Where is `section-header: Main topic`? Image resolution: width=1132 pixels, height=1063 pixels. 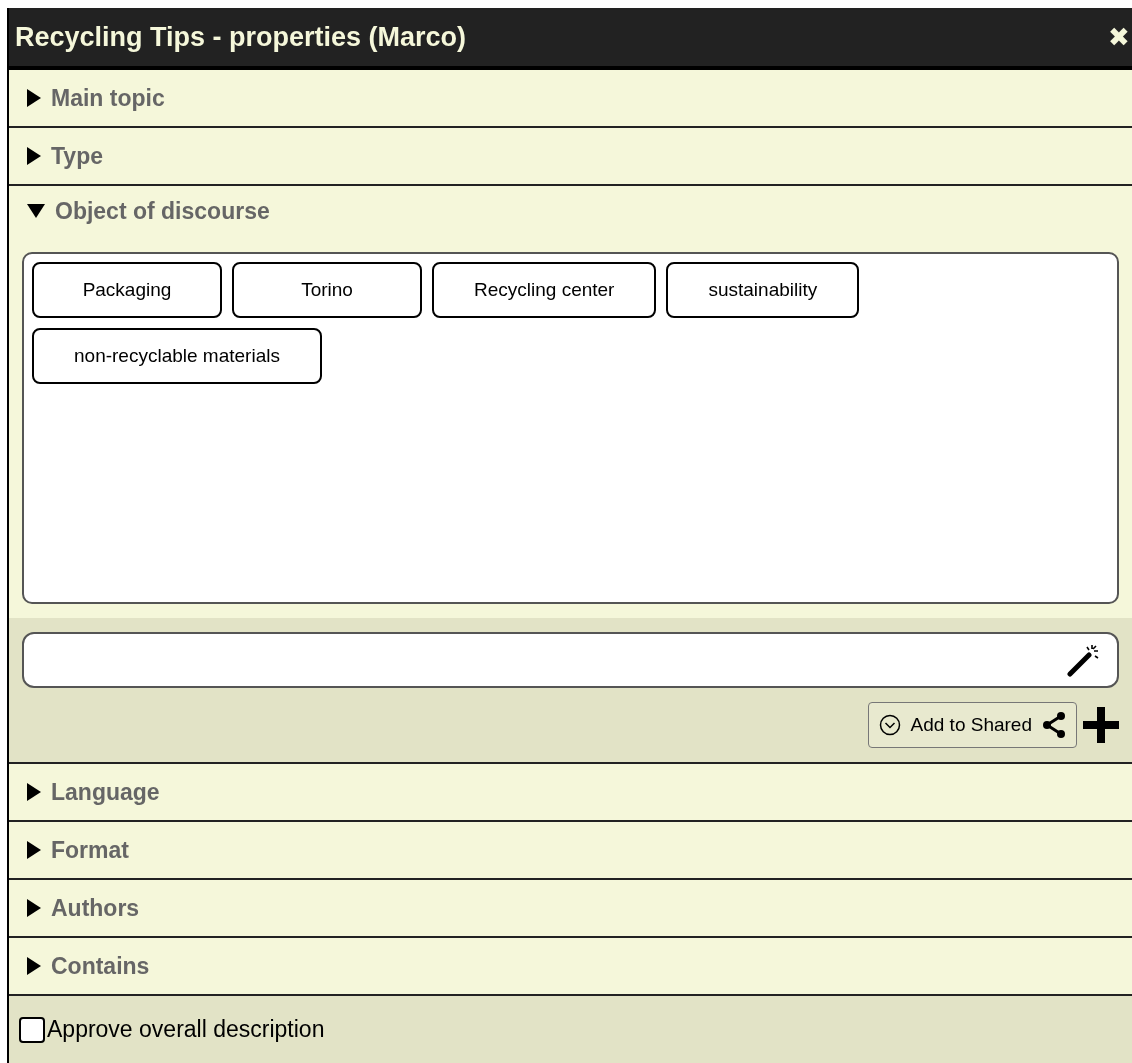
section-header: Main topic is located at coordinates (87, 98).